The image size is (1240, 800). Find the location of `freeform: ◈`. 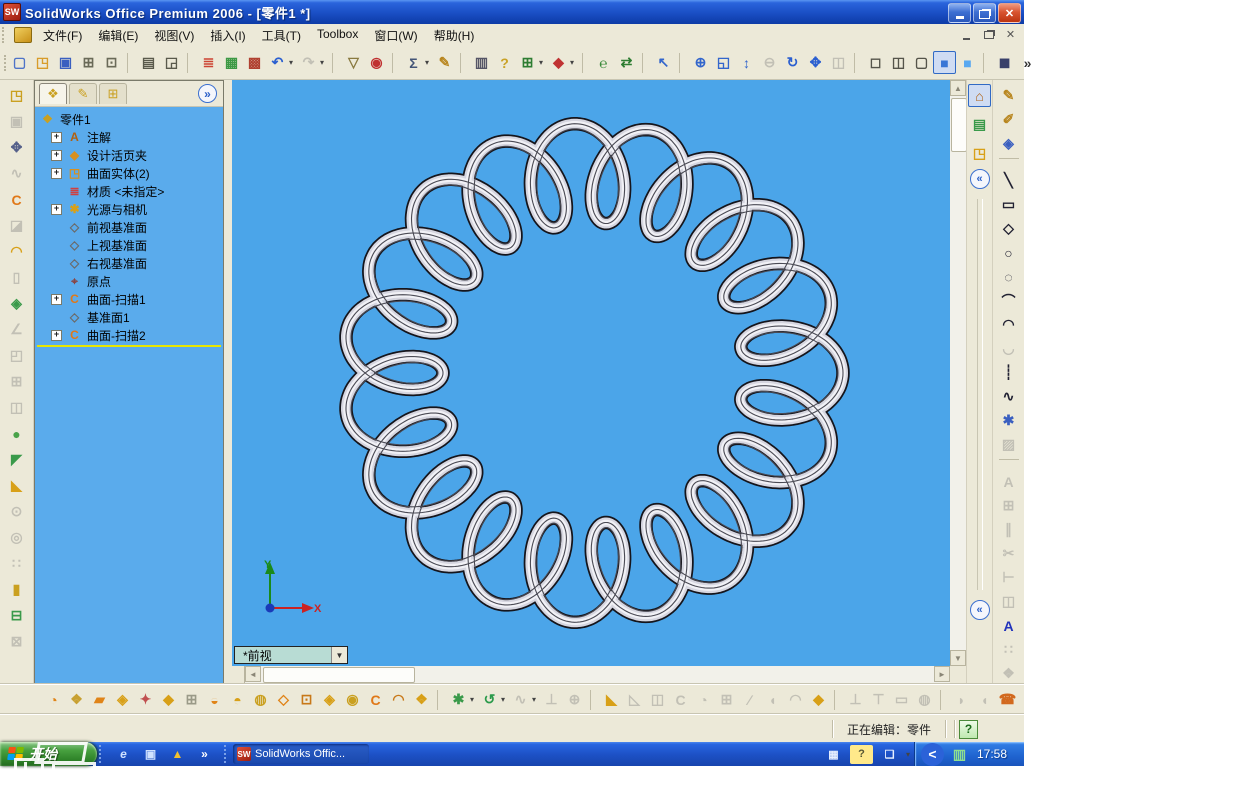

freeform: ◈ is located at coordinates (16, 303).